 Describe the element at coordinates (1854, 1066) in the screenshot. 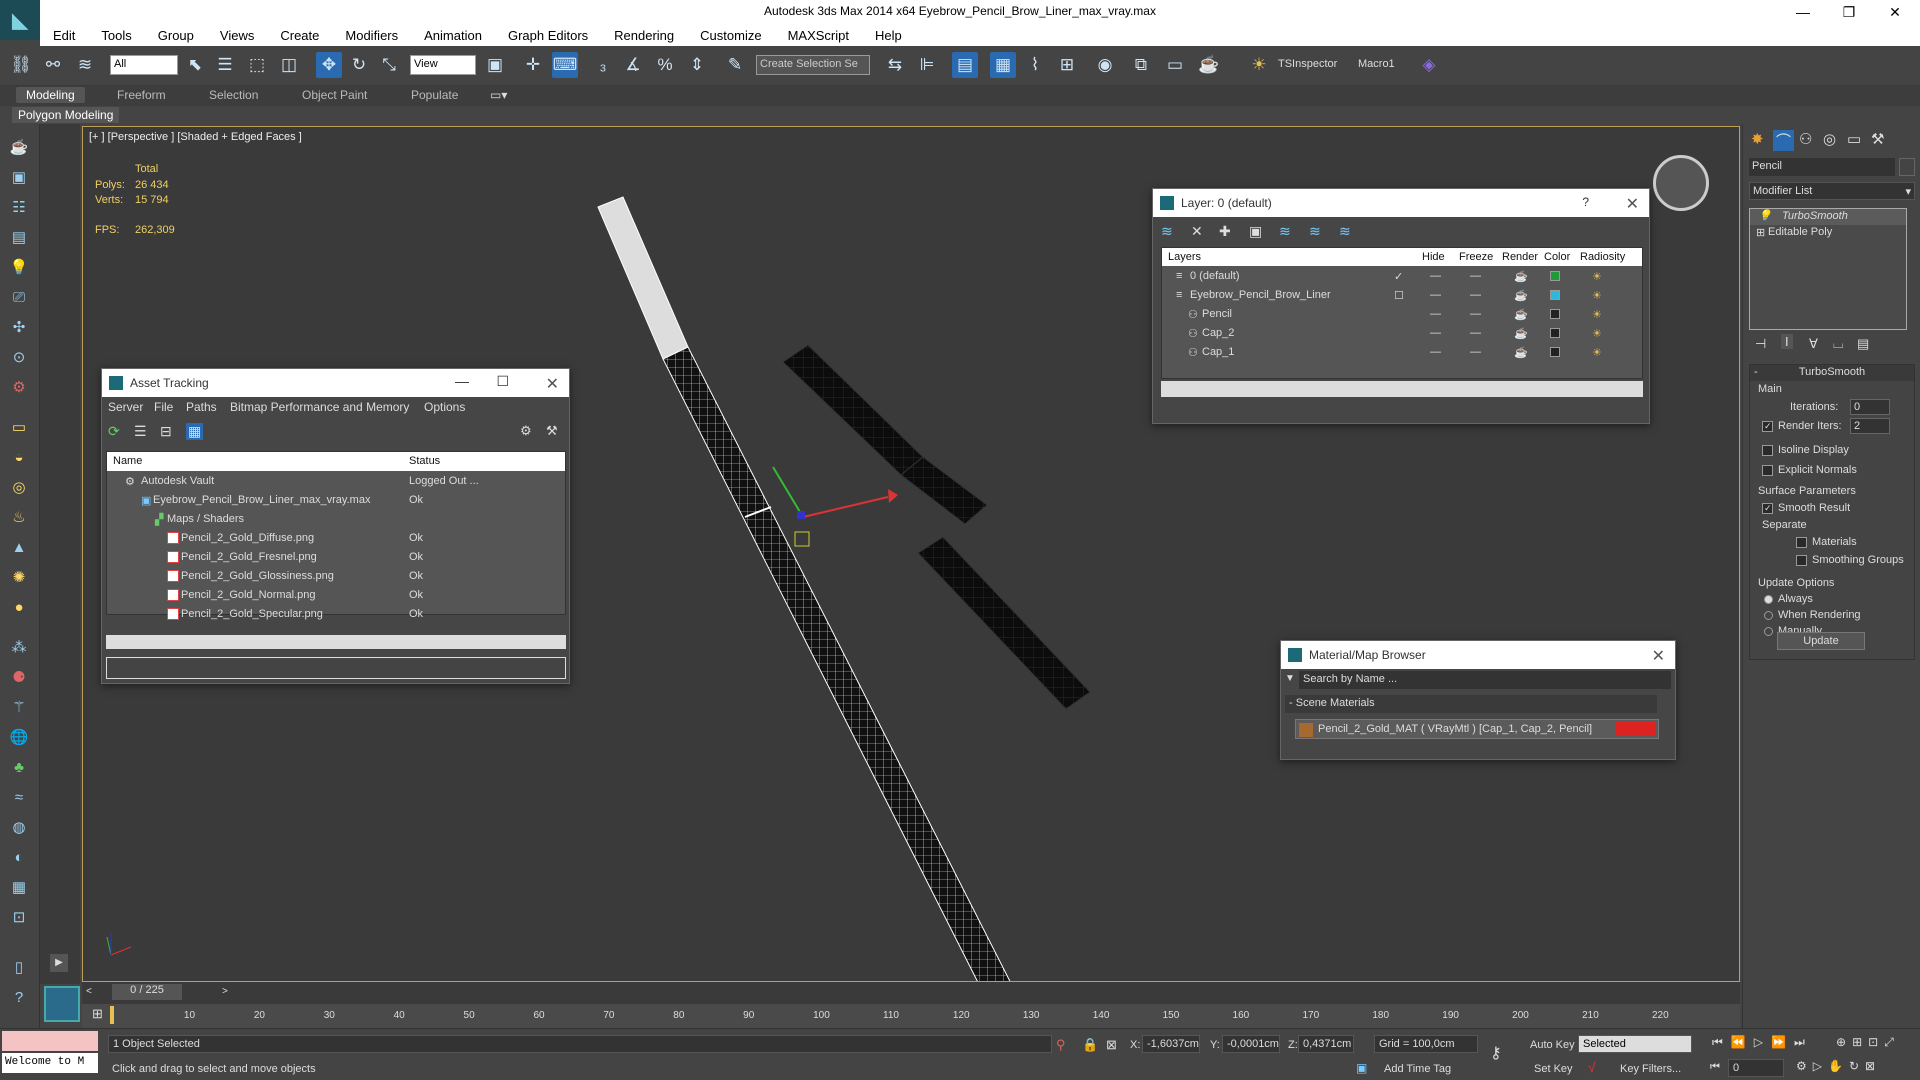

I see `orbit-icon: ↻` at that location.